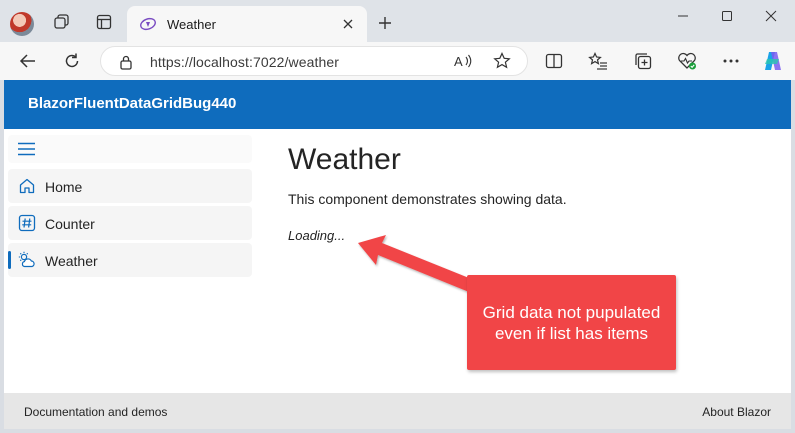  What do you see at coordinates (773, 61) in the screenshot?
I see `copilot-icon` at bounding box center [773, 61].